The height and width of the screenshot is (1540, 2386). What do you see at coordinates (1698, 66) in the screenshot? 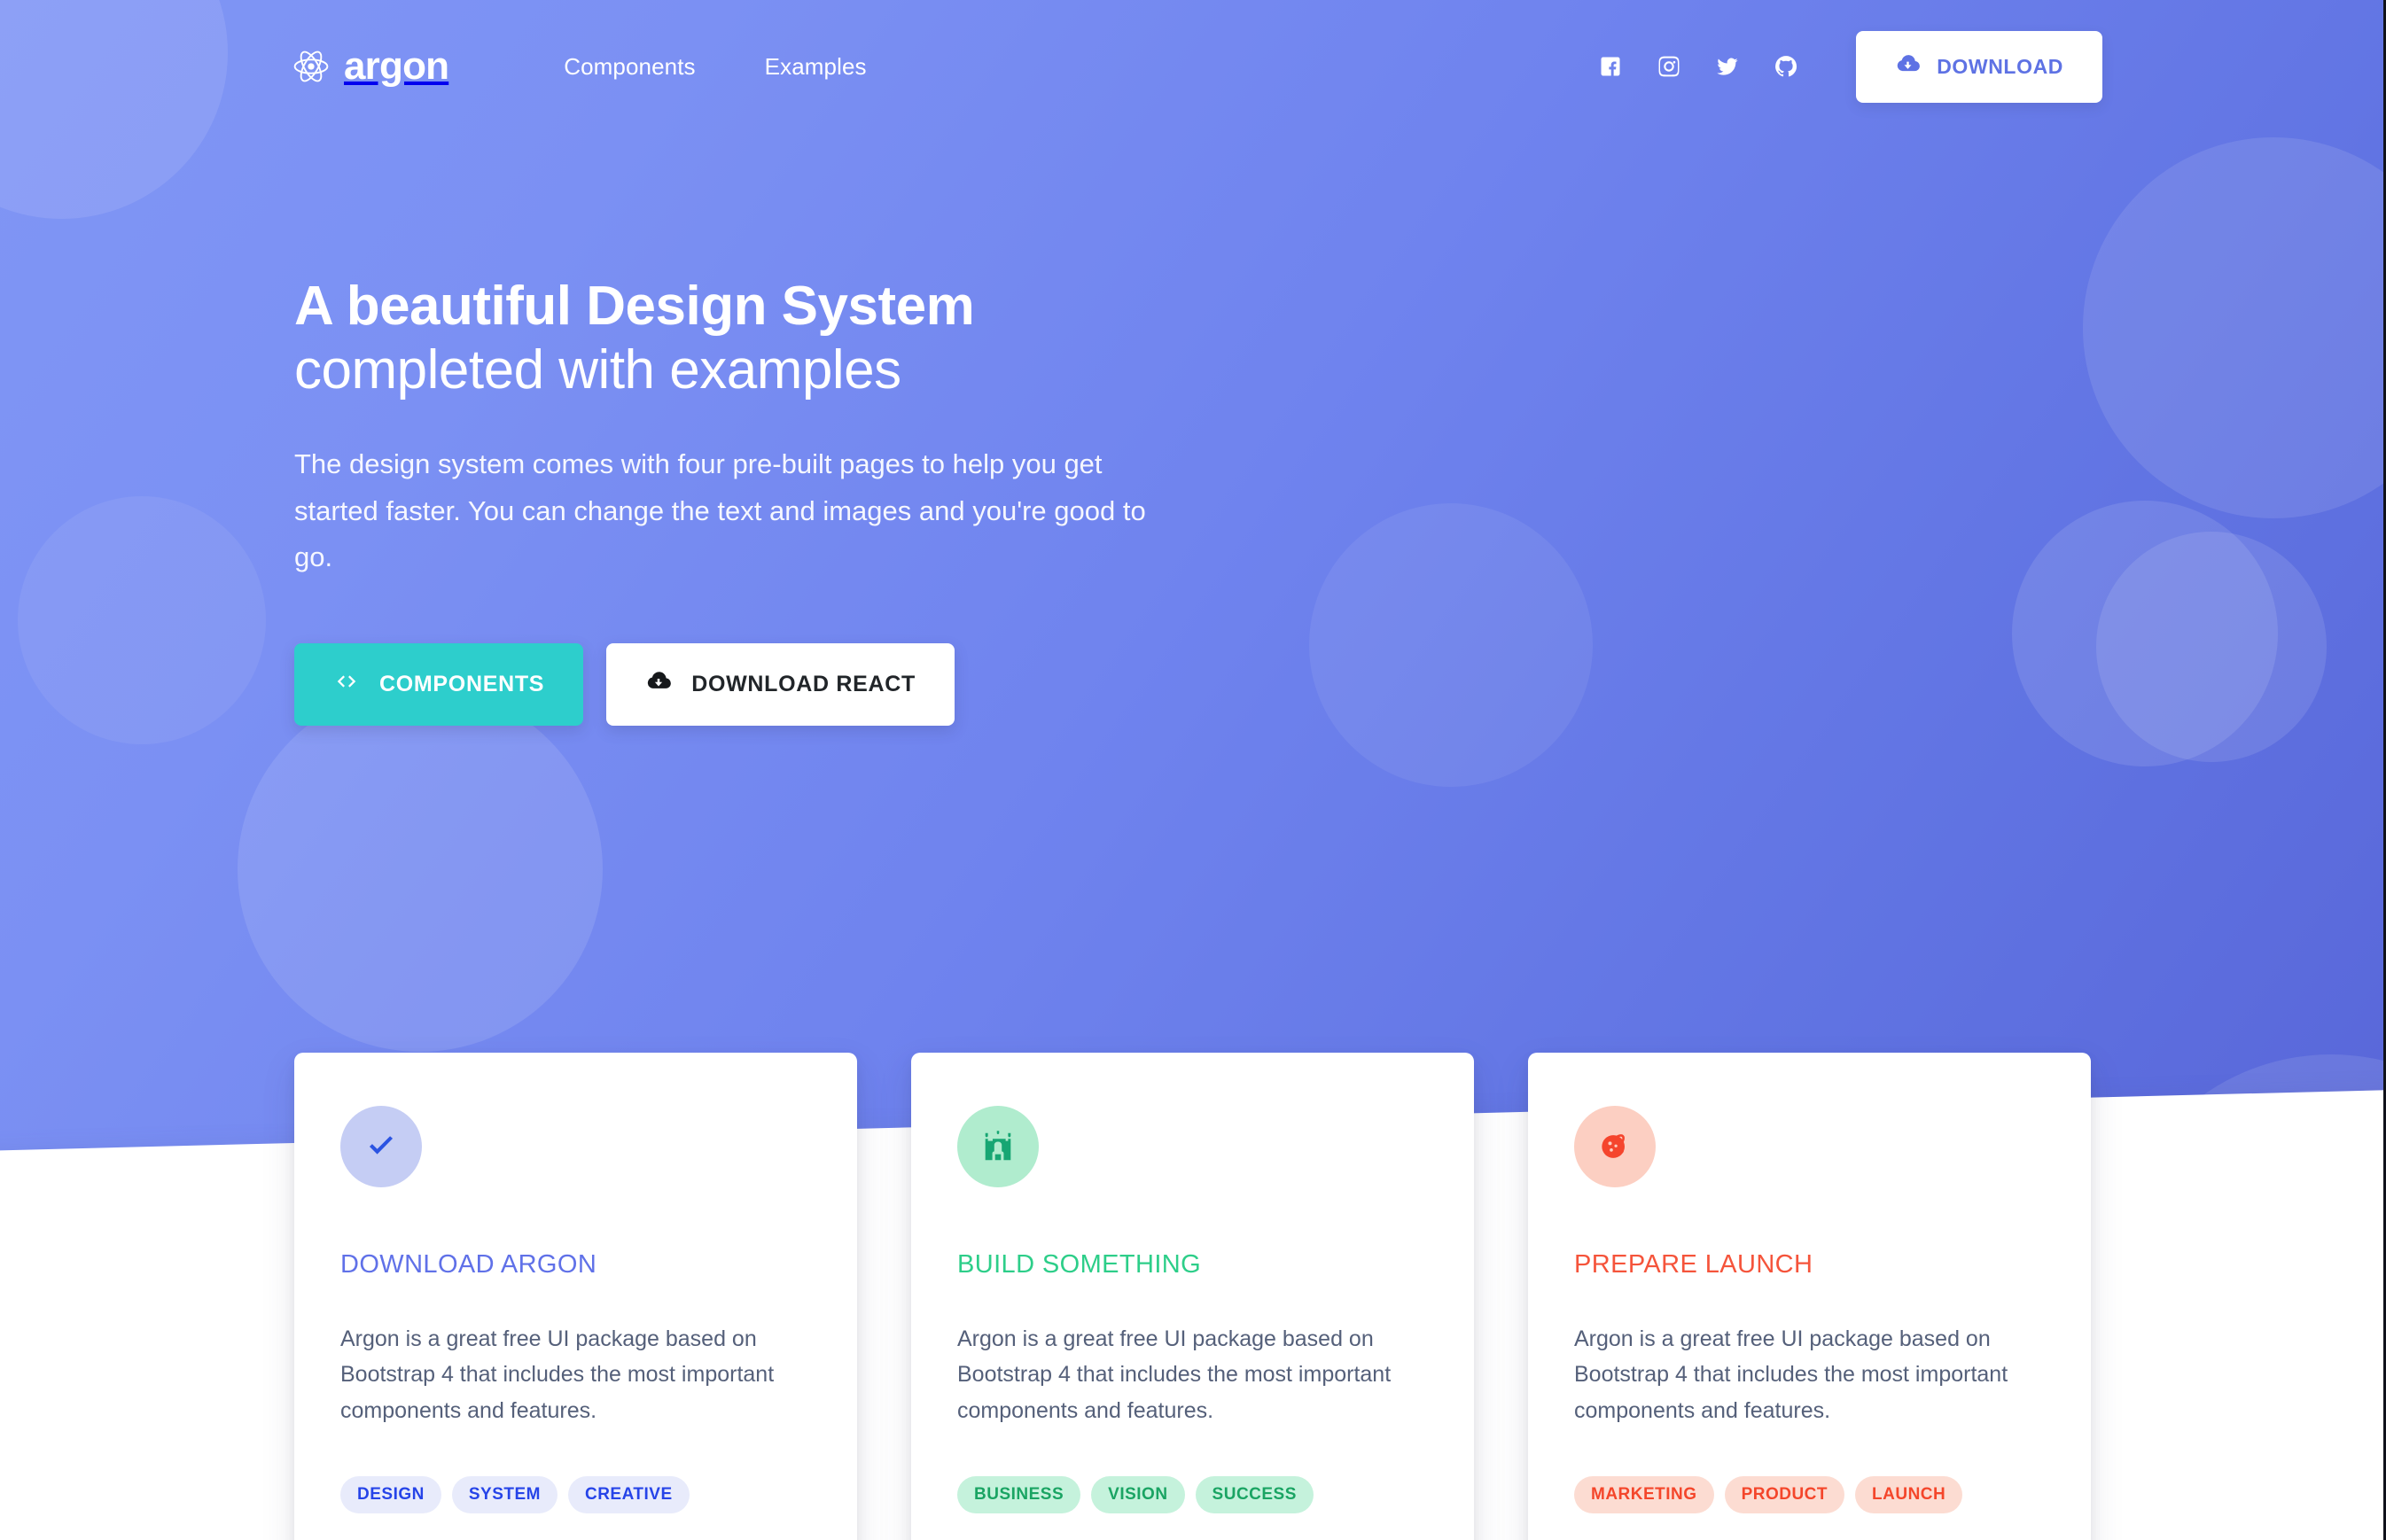
I see `social-links` at bounding box center [1698, 66].